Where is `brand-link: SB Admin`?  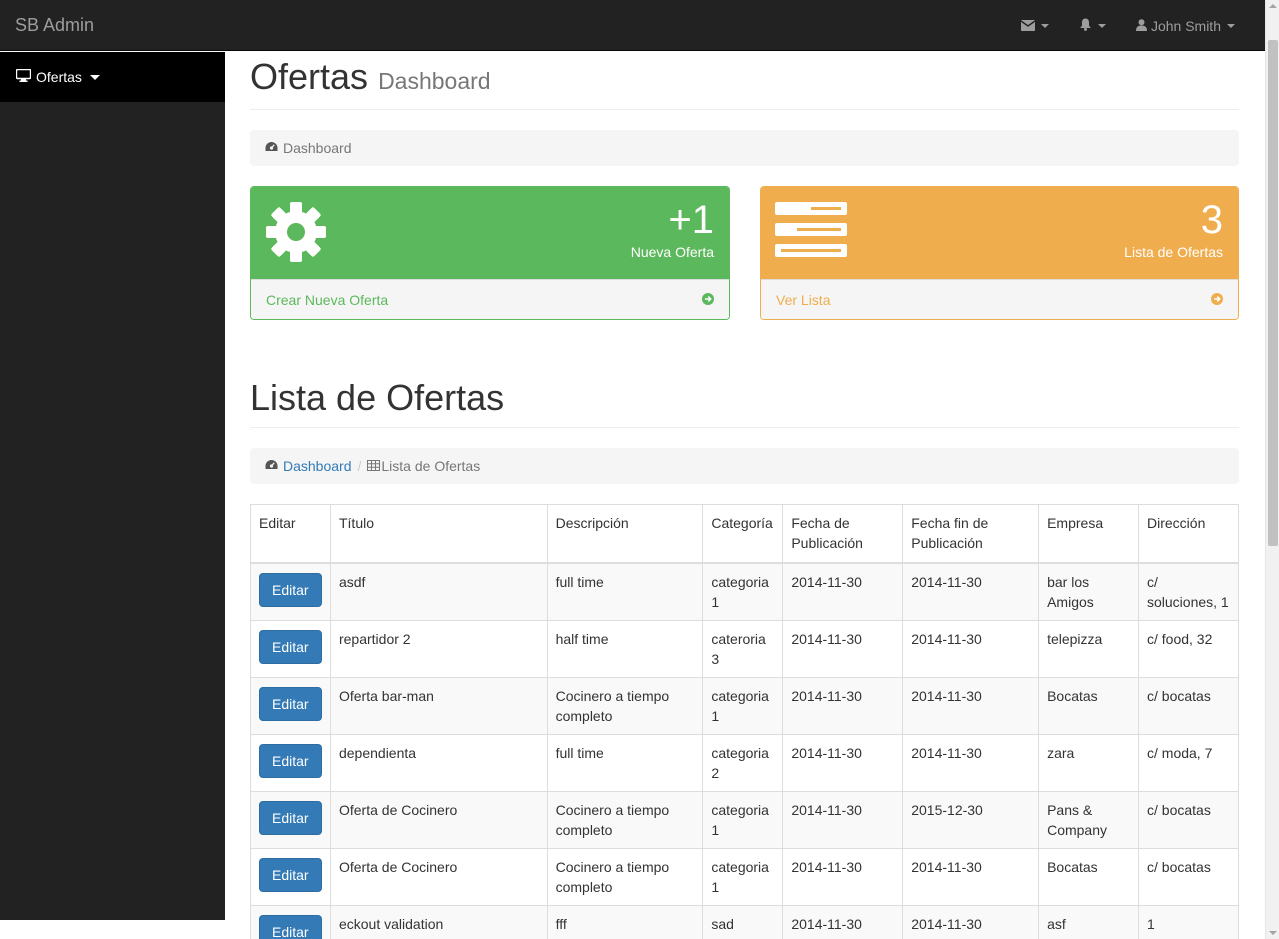
brand-link: SB Admin is located at coordinates (54, 25).